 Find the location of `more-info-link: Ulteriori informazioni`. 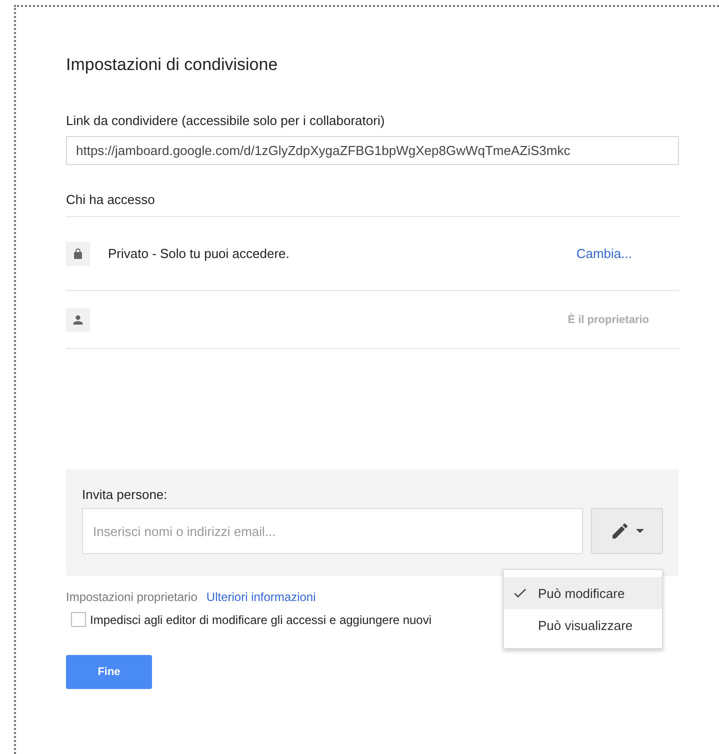

more-info-link: Ulteriori informazioni is located at coordinates (261, 597).